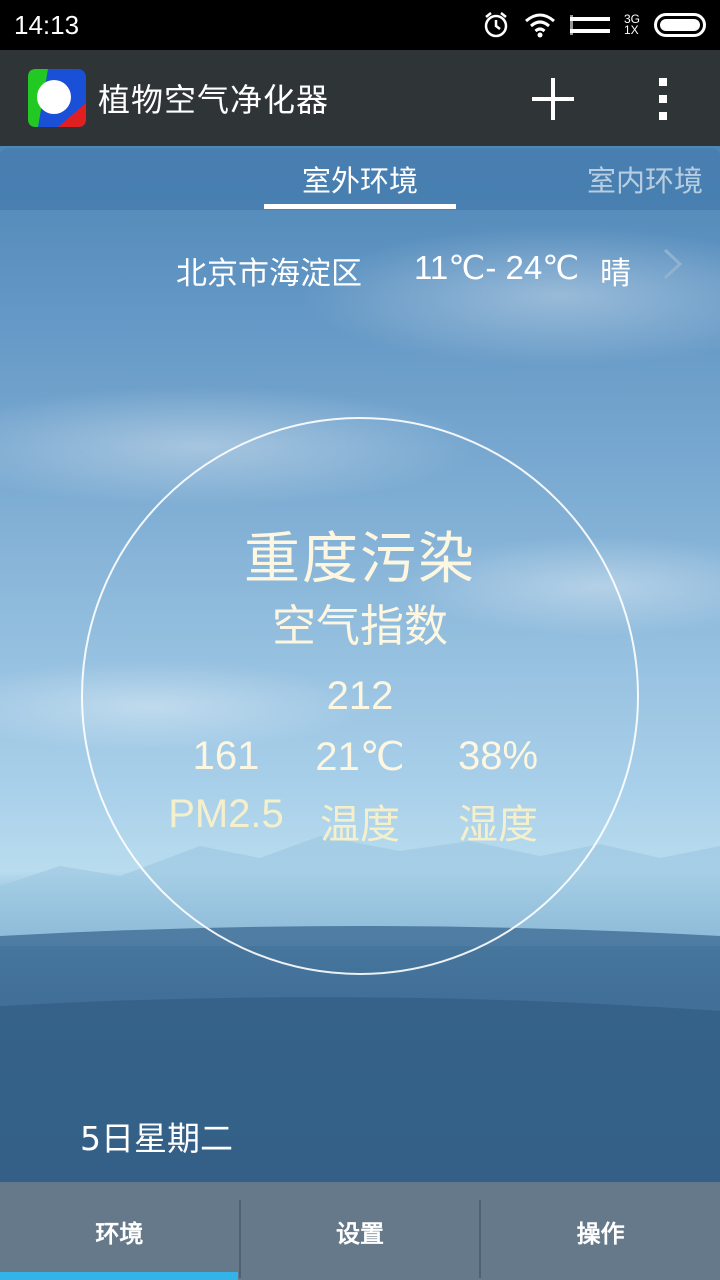  I want to click on tab-indoor: 室内环境, so click(640, 179).